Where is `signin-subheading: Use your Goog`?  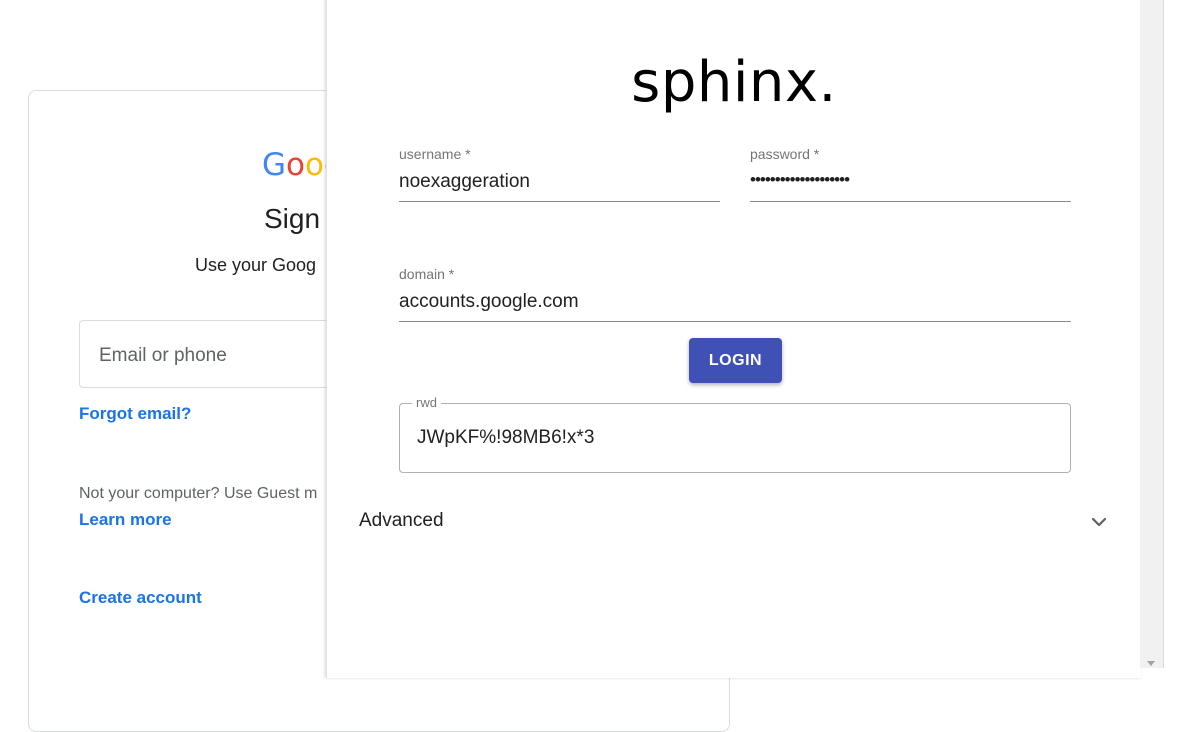 signin-subheading: Use your Goog is located at coordinates (256, 265).